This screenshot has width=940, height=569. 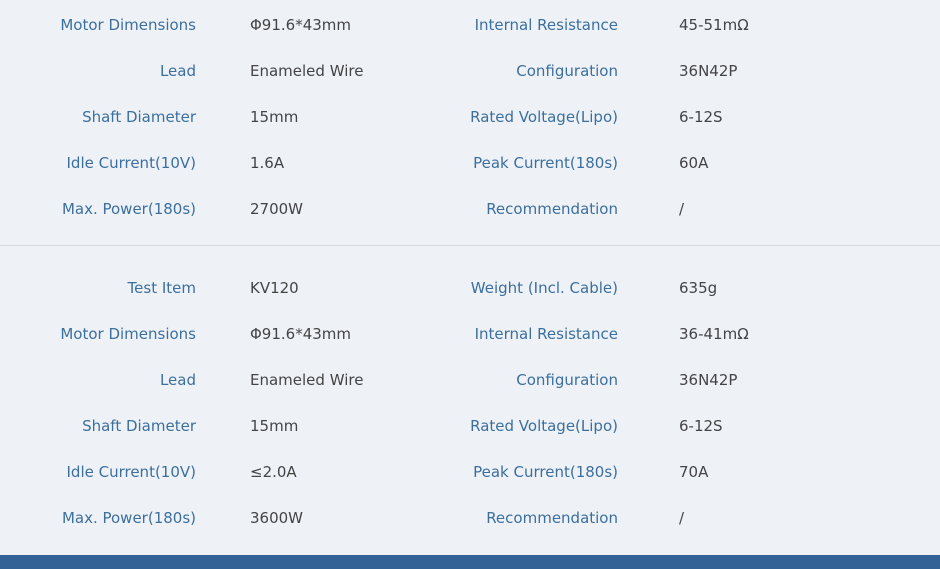 What do you see at coordinates (161, 288) in the screenshot?
I see `spec-label: Test Item` at bounding box center [161, 288].